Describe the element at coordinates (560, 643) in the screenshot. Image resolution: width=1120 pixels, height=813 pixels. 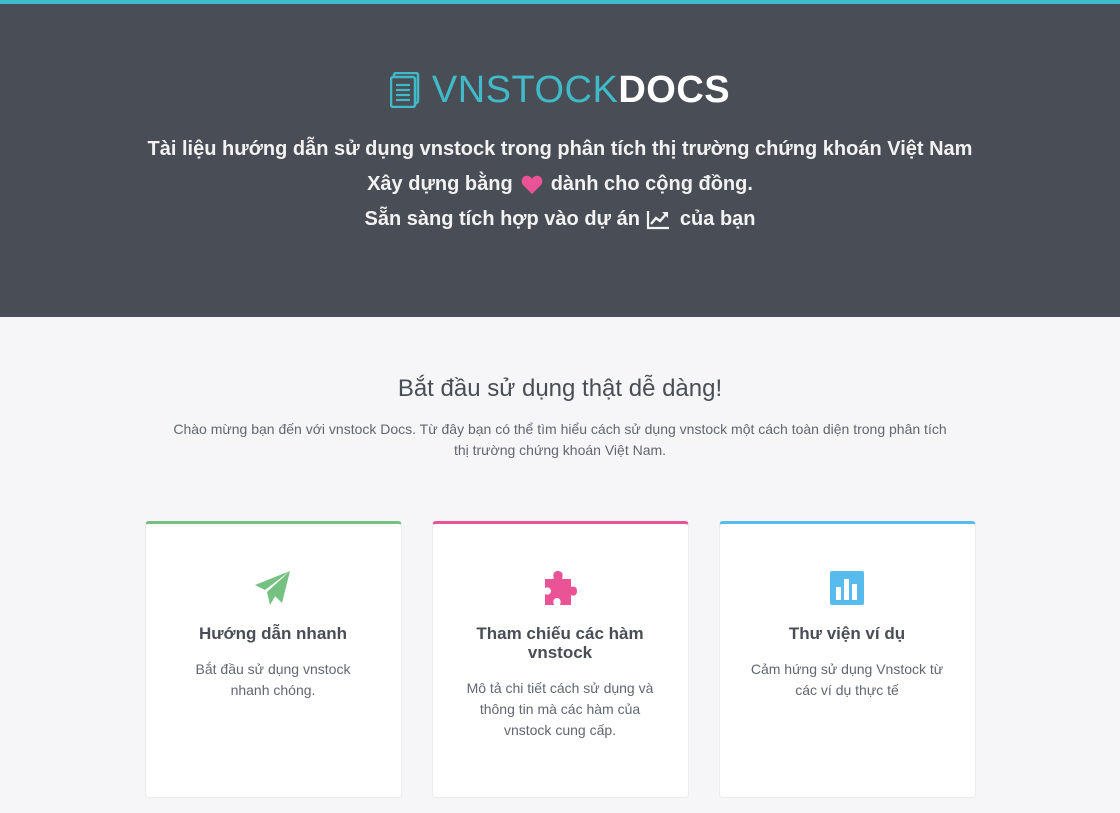
I see `card-title: Tham chiếu các hàm vnstock` at that location.